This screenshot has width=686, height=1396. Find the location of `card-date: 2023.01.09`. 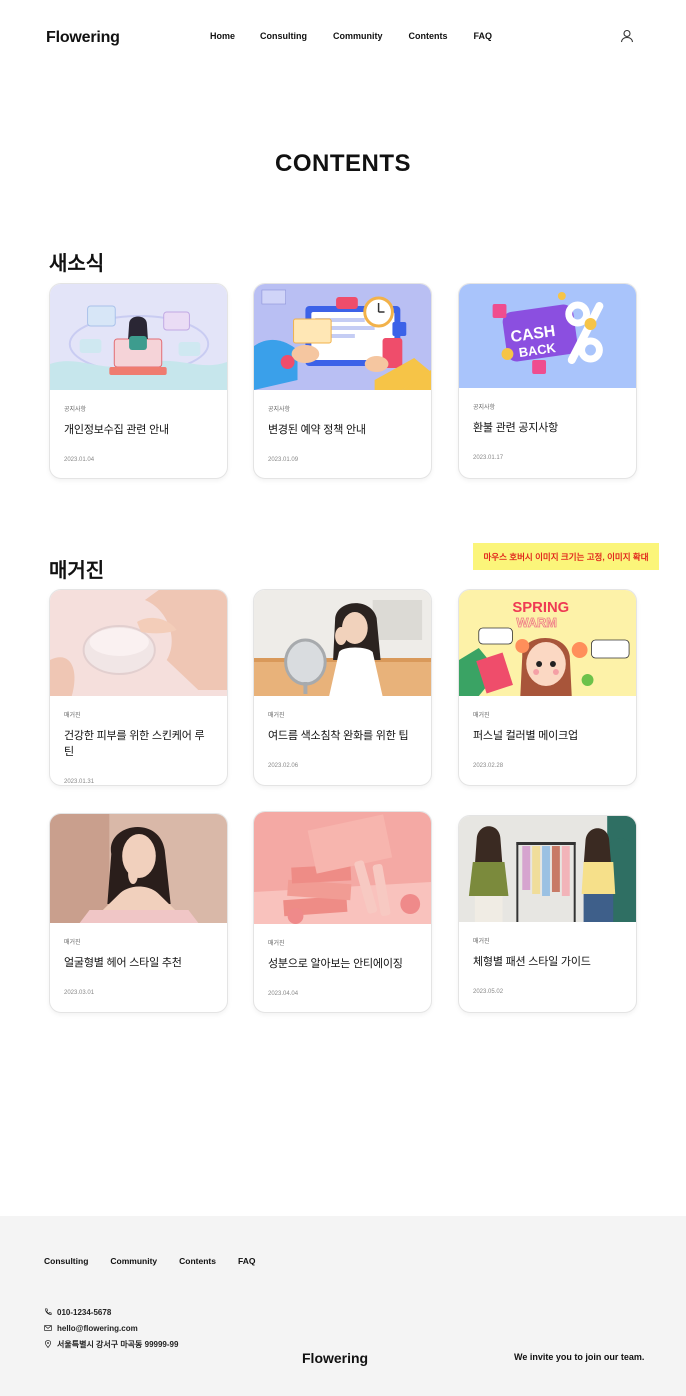

card-date: 2023.01.09 is located at coordinates (283, 460).